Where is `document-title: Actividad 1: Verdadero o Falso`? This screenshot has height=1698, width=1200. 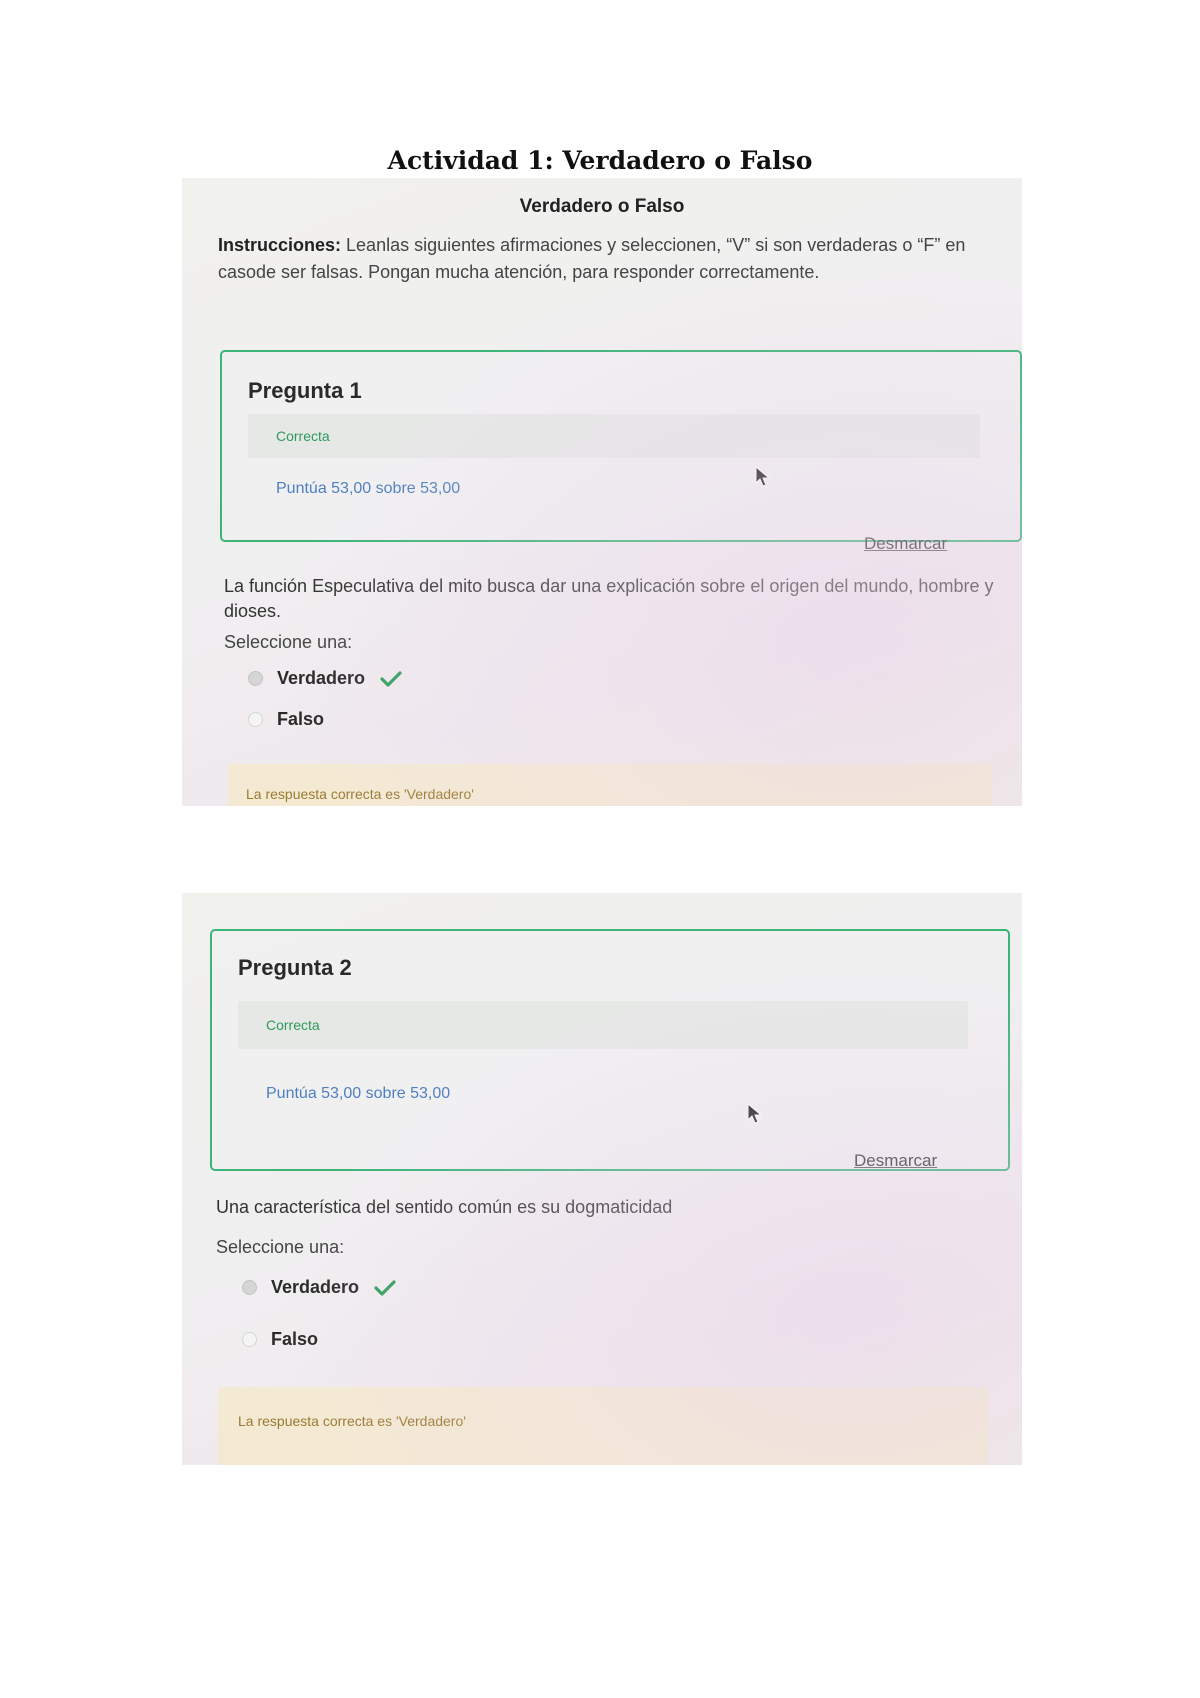 document-title: Actividad 1: Verdadero o Falso is located at coordinates (600, 160).